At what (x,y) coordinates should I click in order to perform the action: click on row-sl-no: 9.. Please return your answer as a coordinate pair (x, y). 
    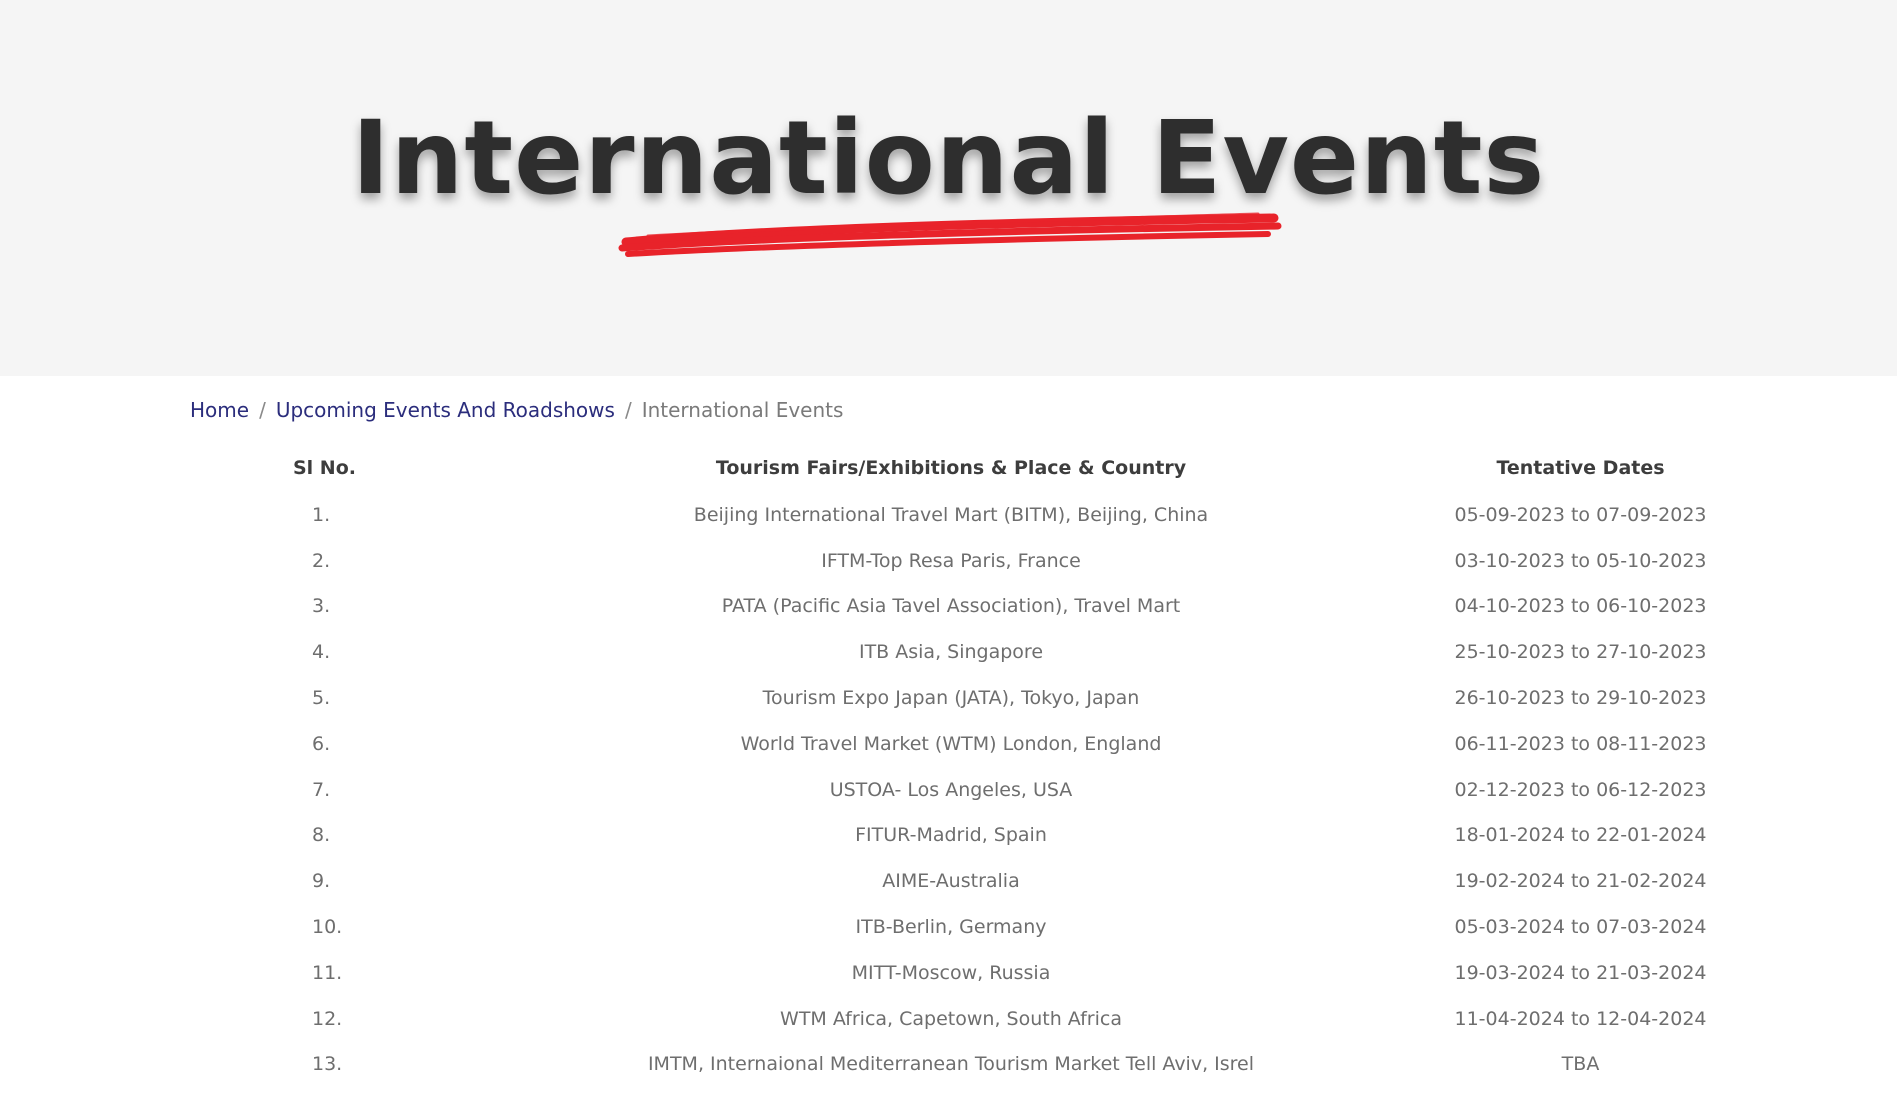
    Looking at the image, I should click on (321, 881).